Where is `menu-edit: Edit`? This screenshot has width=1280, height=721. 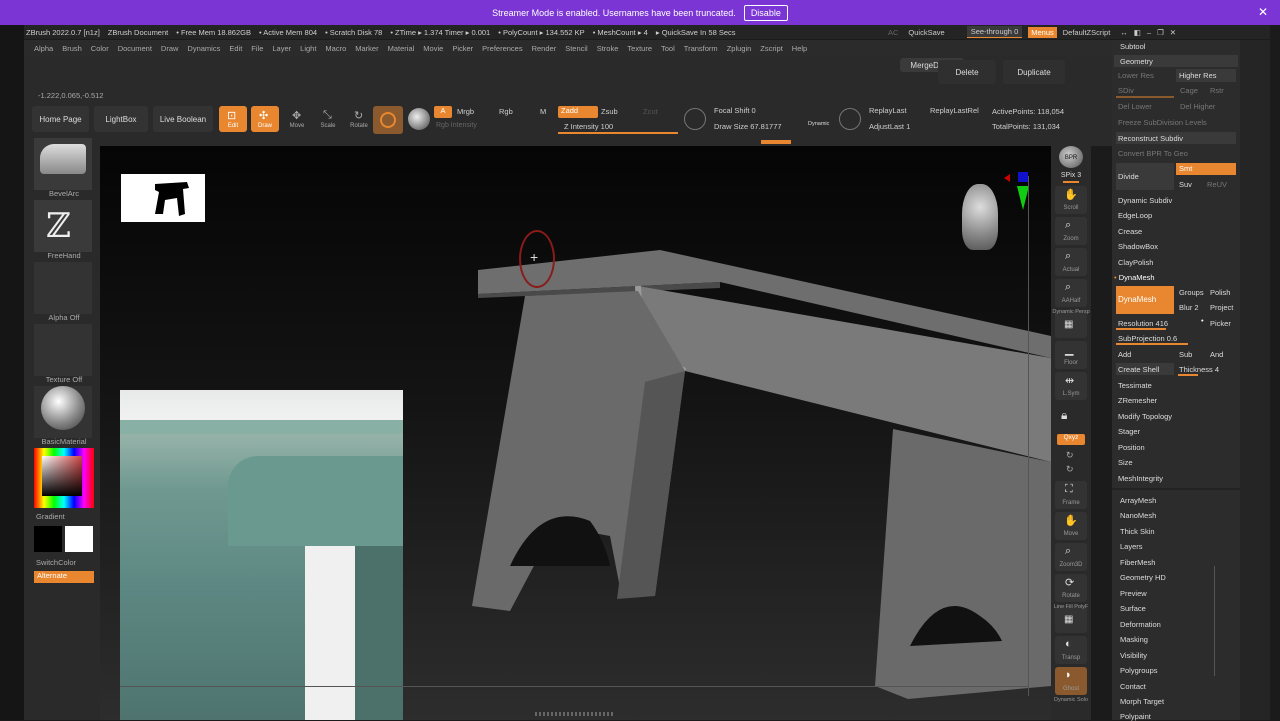
menu-edit: Edit is located at coordinates (235, 48).